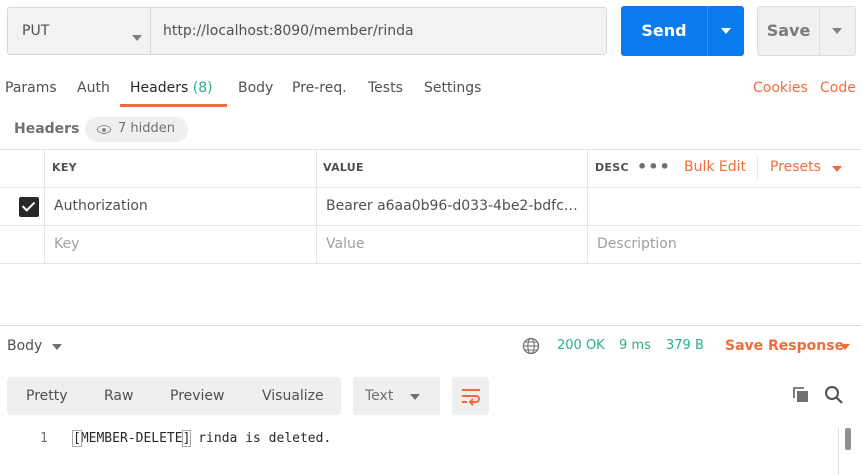 This screenshot has width=861, height=475. What do you see at coordinates (385, 88) in the screenshot?
I see `tab-tests: Tests` at bounding box center [385, 88].